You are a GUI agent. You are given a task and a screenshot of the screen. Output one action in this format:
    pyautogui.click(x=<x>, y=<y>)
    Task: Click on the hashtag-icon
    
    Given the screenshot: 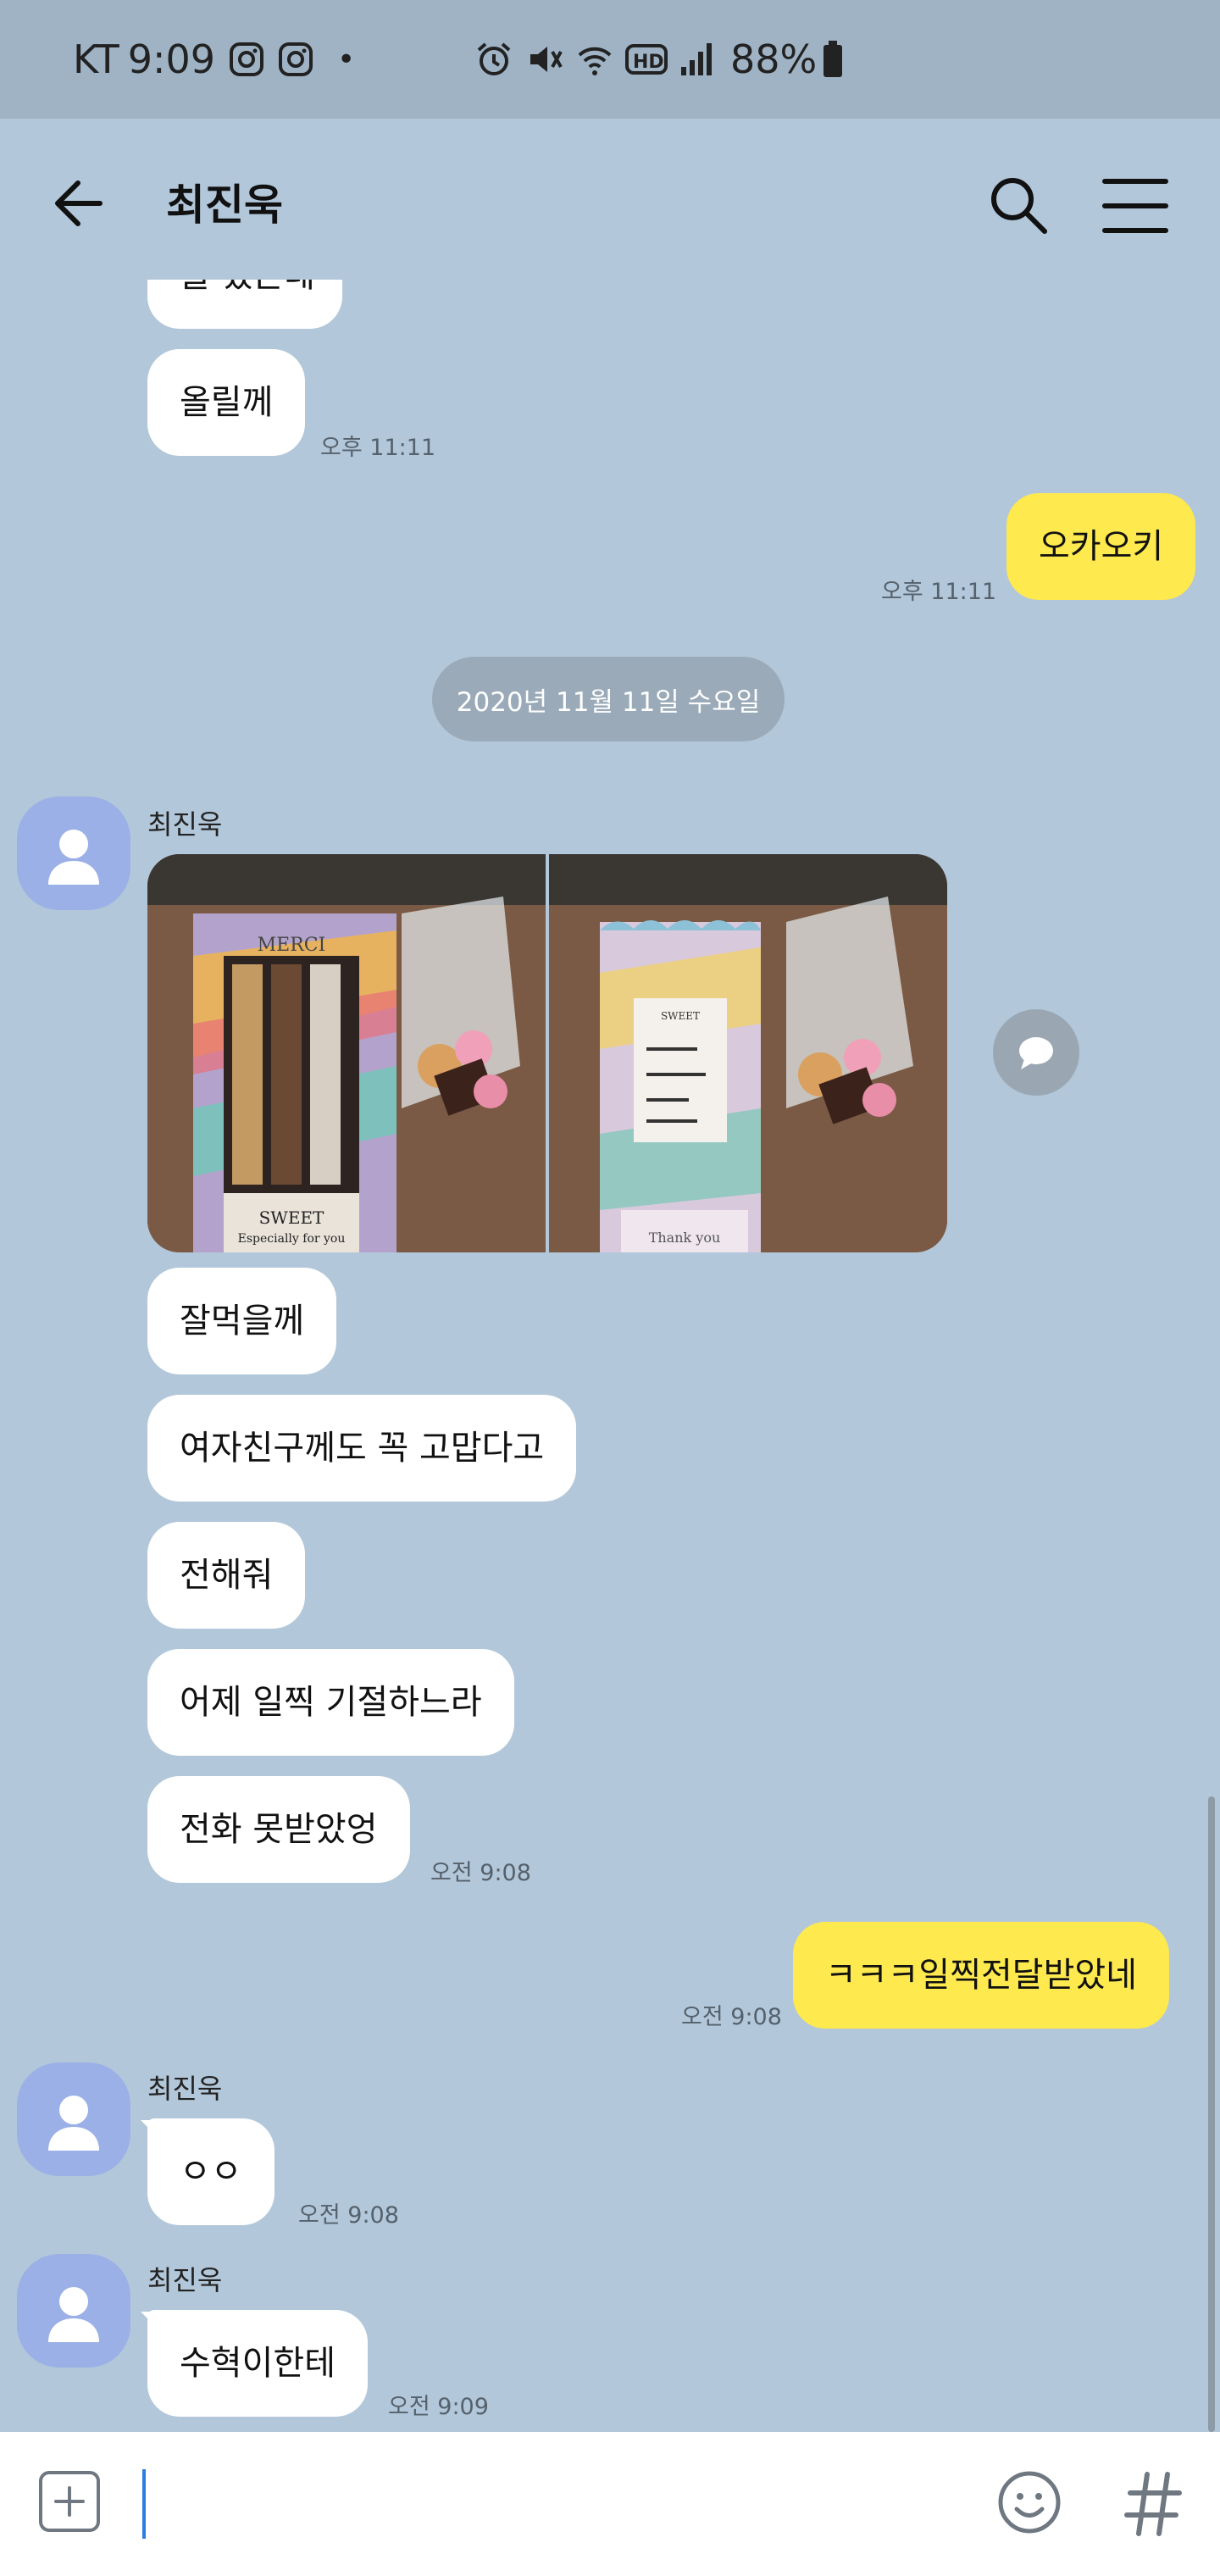 What is the action you would take?
    pyautogui.click(x=1153, y=2504)
    